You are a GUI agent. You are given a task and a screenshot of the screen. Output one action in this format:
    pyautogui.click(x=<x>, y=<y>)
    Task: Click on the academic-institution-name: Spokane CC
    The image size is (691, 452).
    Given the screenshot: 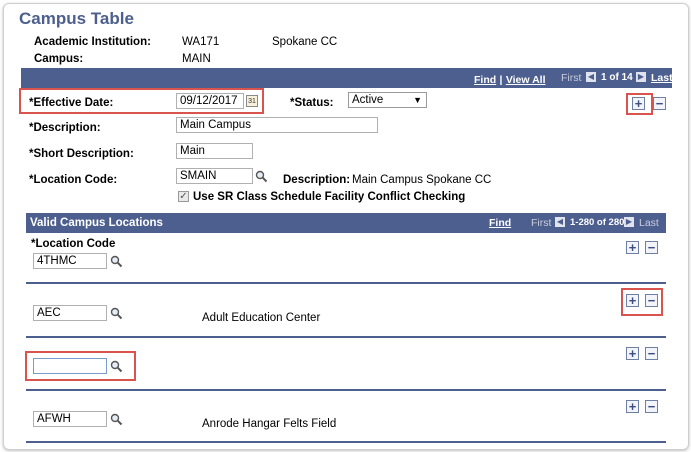 What is the action you would take?
    pyautogui.click(x=305, y=42)
    